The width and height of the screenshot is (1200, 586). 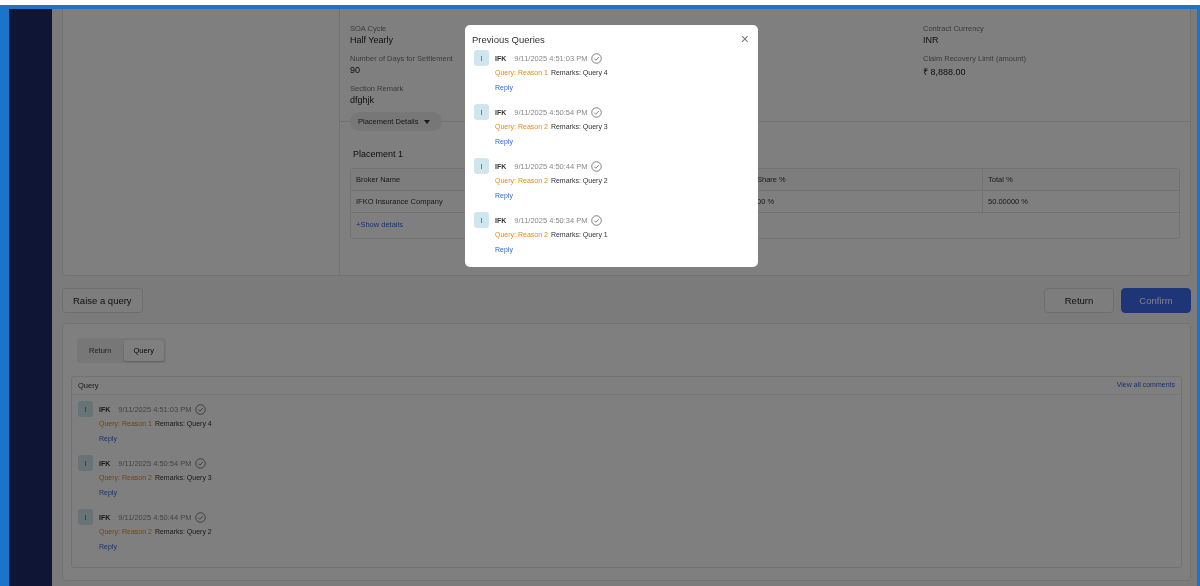 I want to click on field-value: 90, so click(x=355, y=70).